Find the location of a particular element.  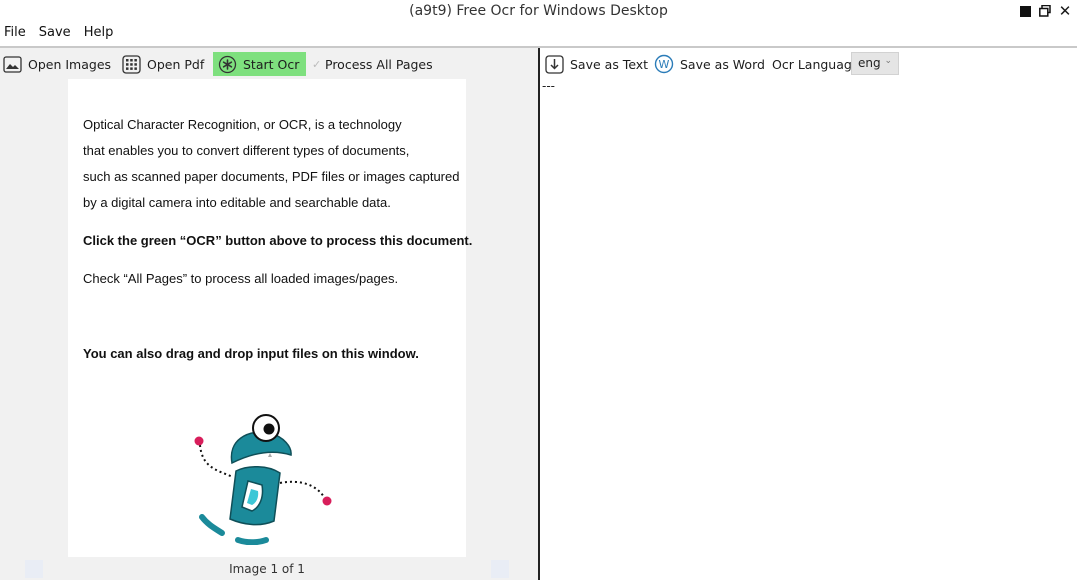

close-button: ✕ is located at coordinates (1065, 11).